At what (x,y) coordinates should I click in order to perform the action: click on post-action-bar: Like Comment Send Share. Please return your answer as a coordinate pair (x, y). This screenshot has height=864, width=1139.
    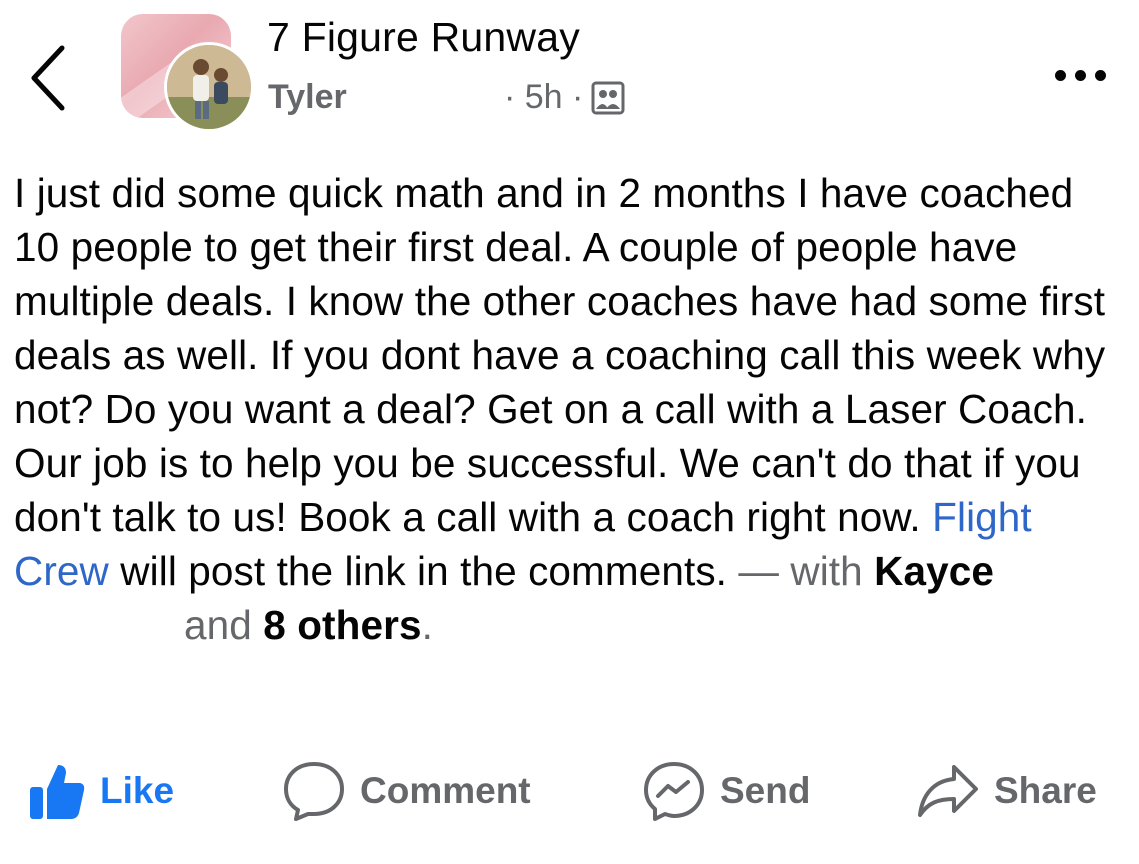
    Looking at the image, I should click on (569, 791).